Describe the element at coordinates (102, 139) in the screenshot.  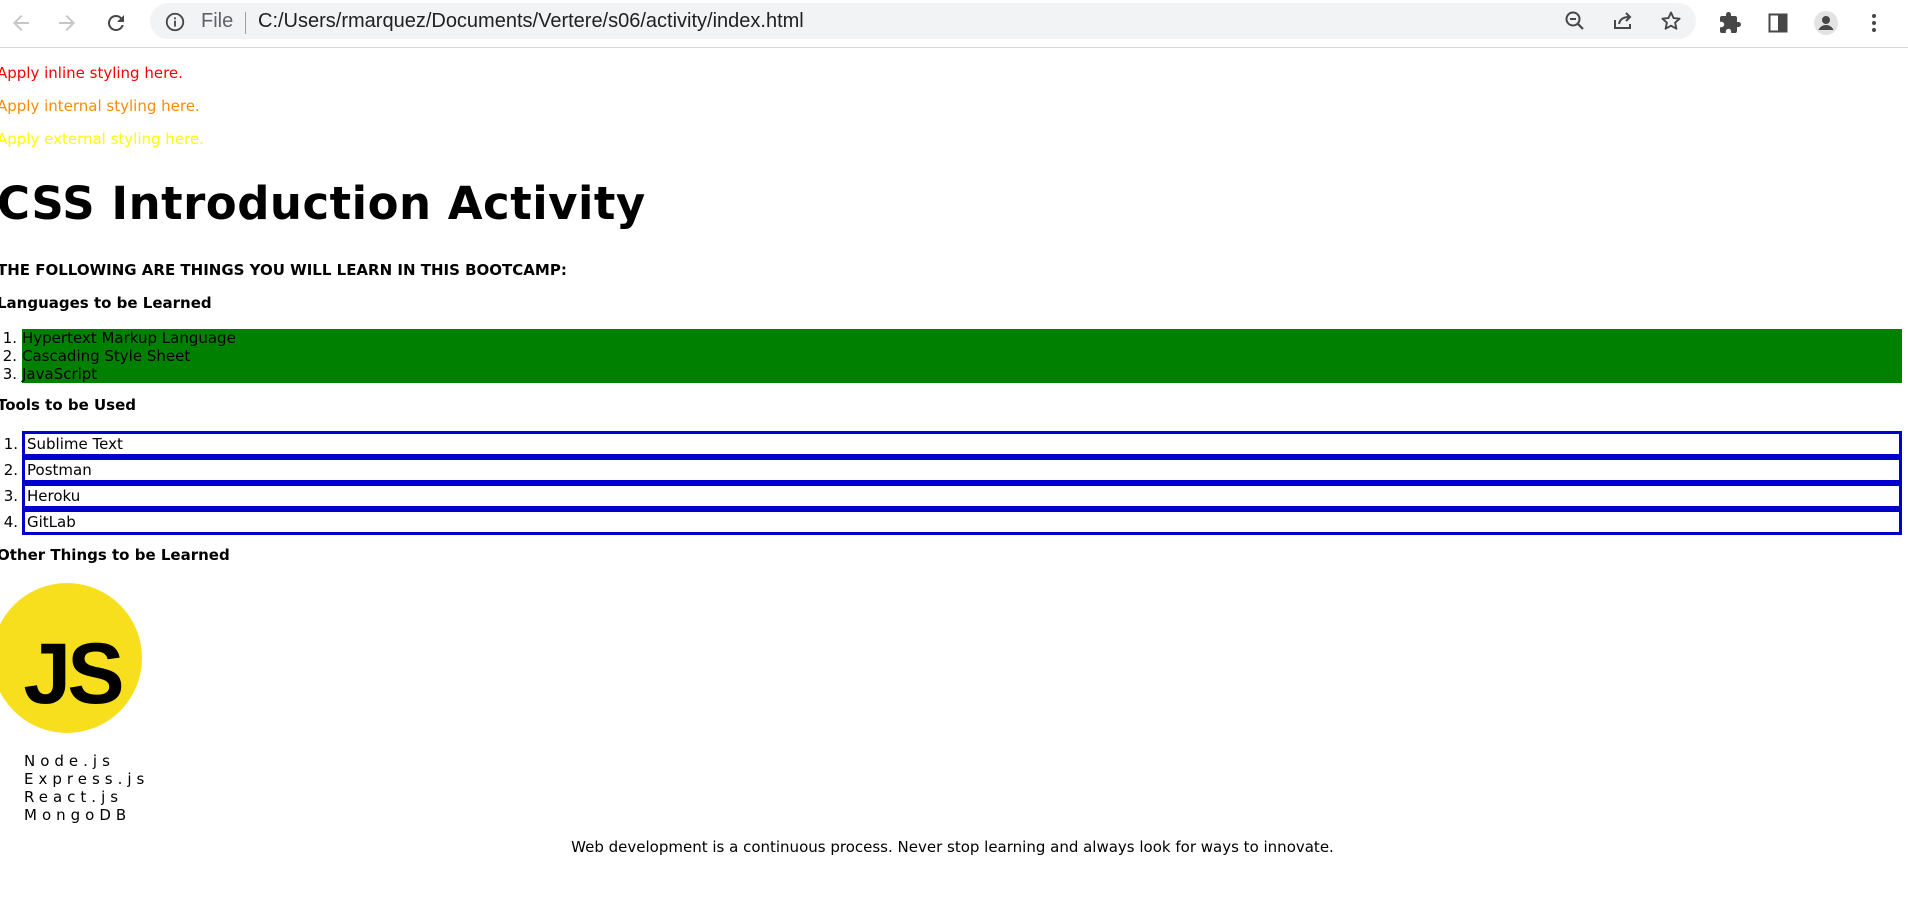
I see `external-styling-text: Apply external styling here.` at that location.